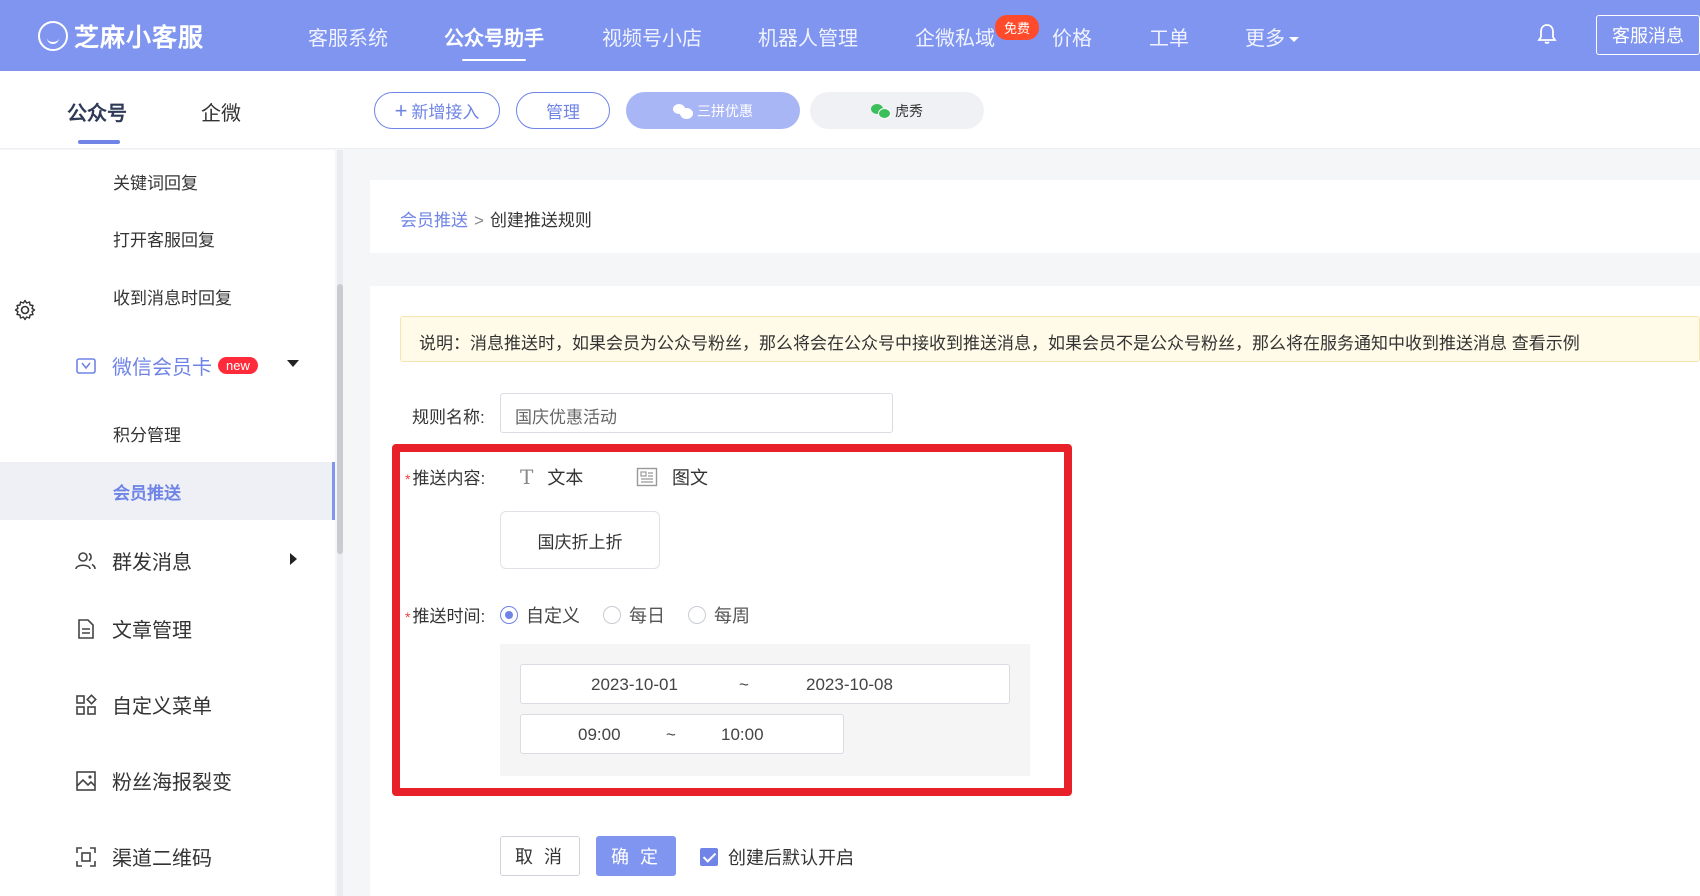 This screenshot has width=1700, height=896. Describe the element at coordinates (99, 142) in the screenshot. I see `active-tab-indicator` at that location.